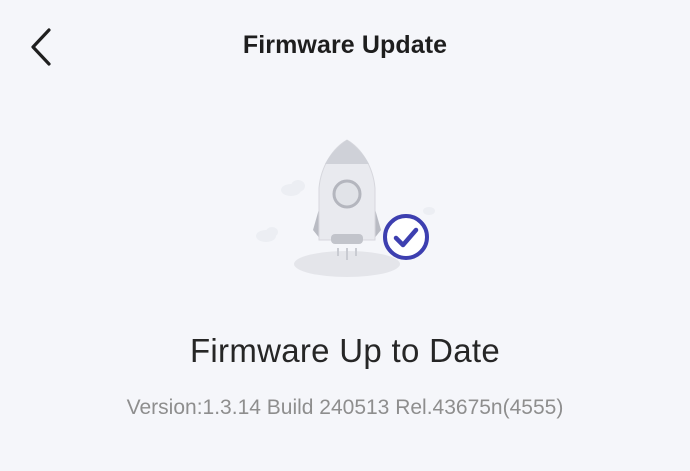  I want to click on firmware-illustration, so click(345, 210).